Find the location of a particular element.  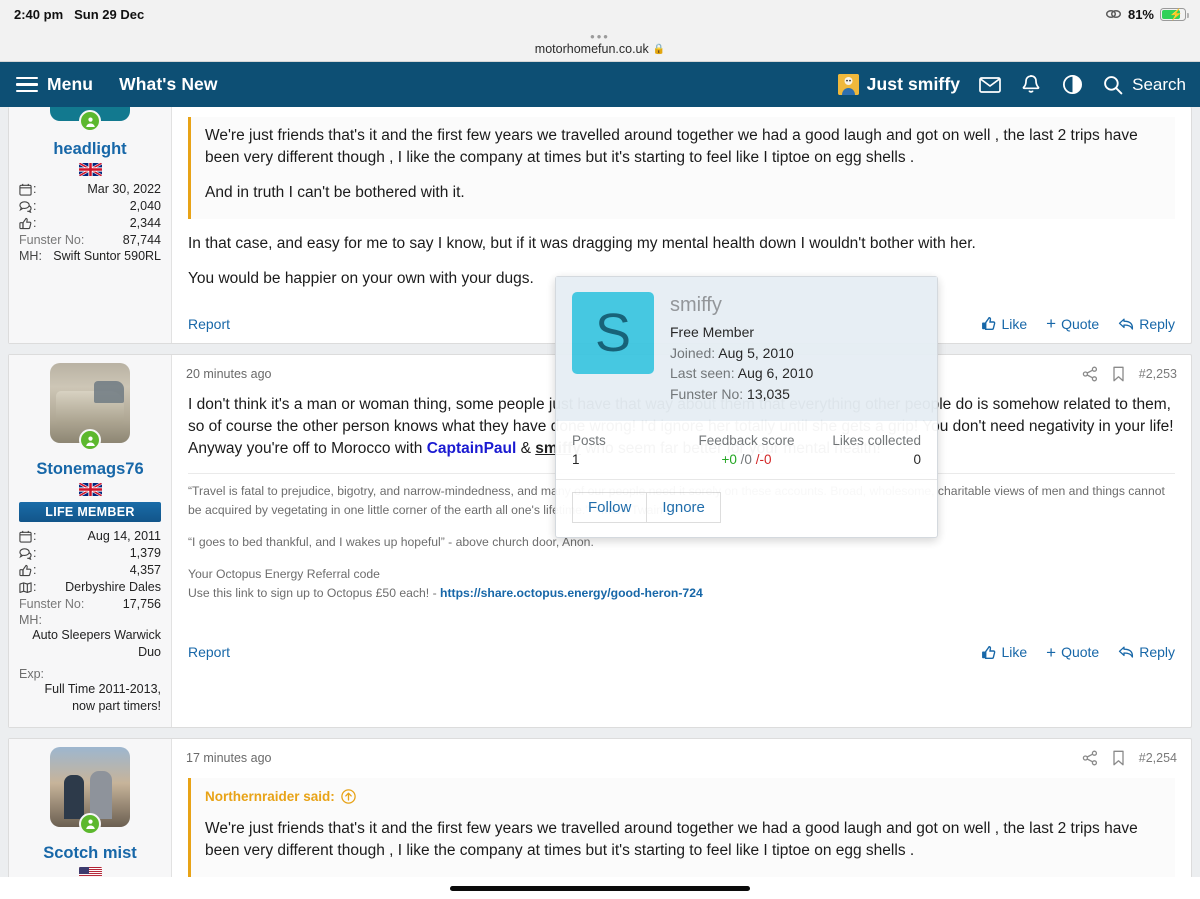

post-timestamp: 20 minutes ago is located at coordinates (228, 374).